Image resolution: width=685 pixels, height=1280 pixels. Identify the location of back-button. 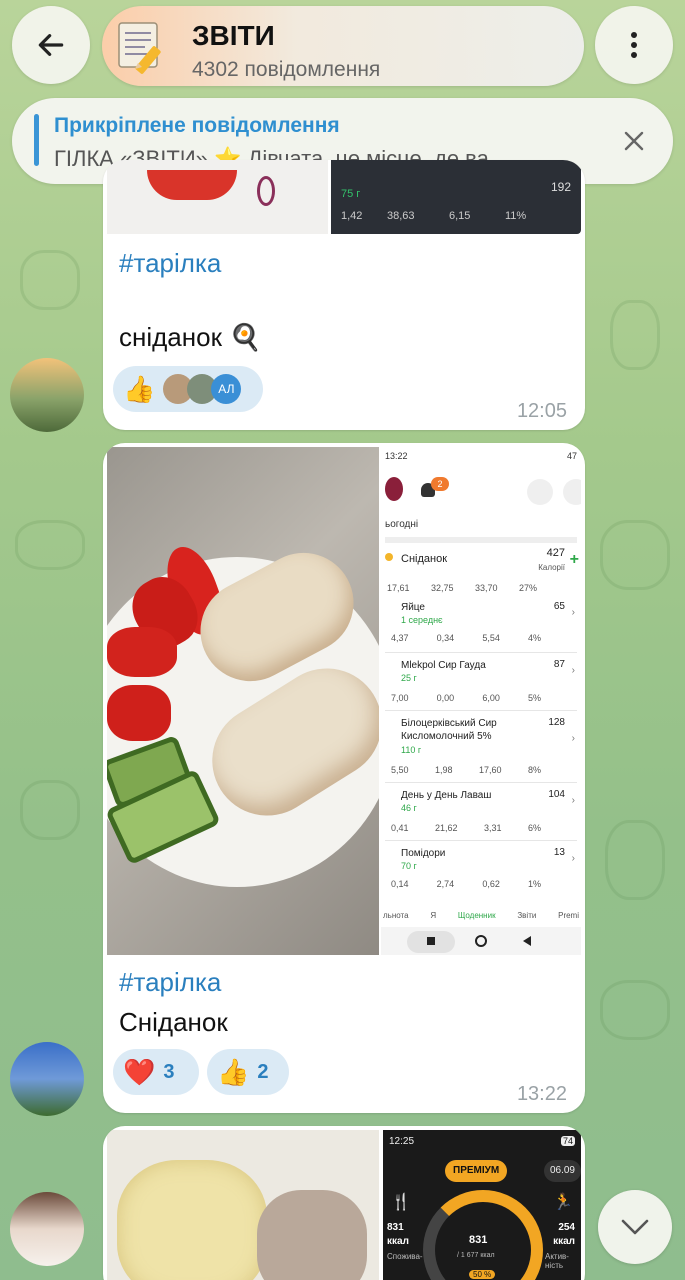
(51, 45).